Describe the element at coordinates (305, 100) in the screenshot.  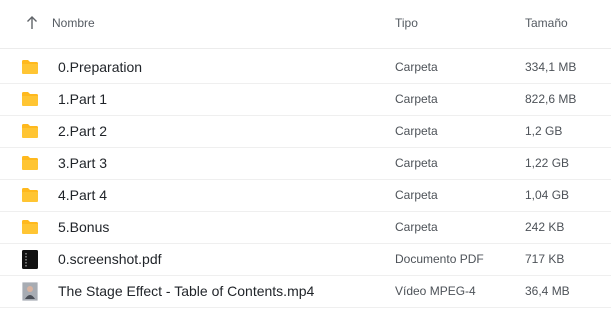
I see `file-row: 1.Part 1 Carpeta 822,6 MB` at that location.